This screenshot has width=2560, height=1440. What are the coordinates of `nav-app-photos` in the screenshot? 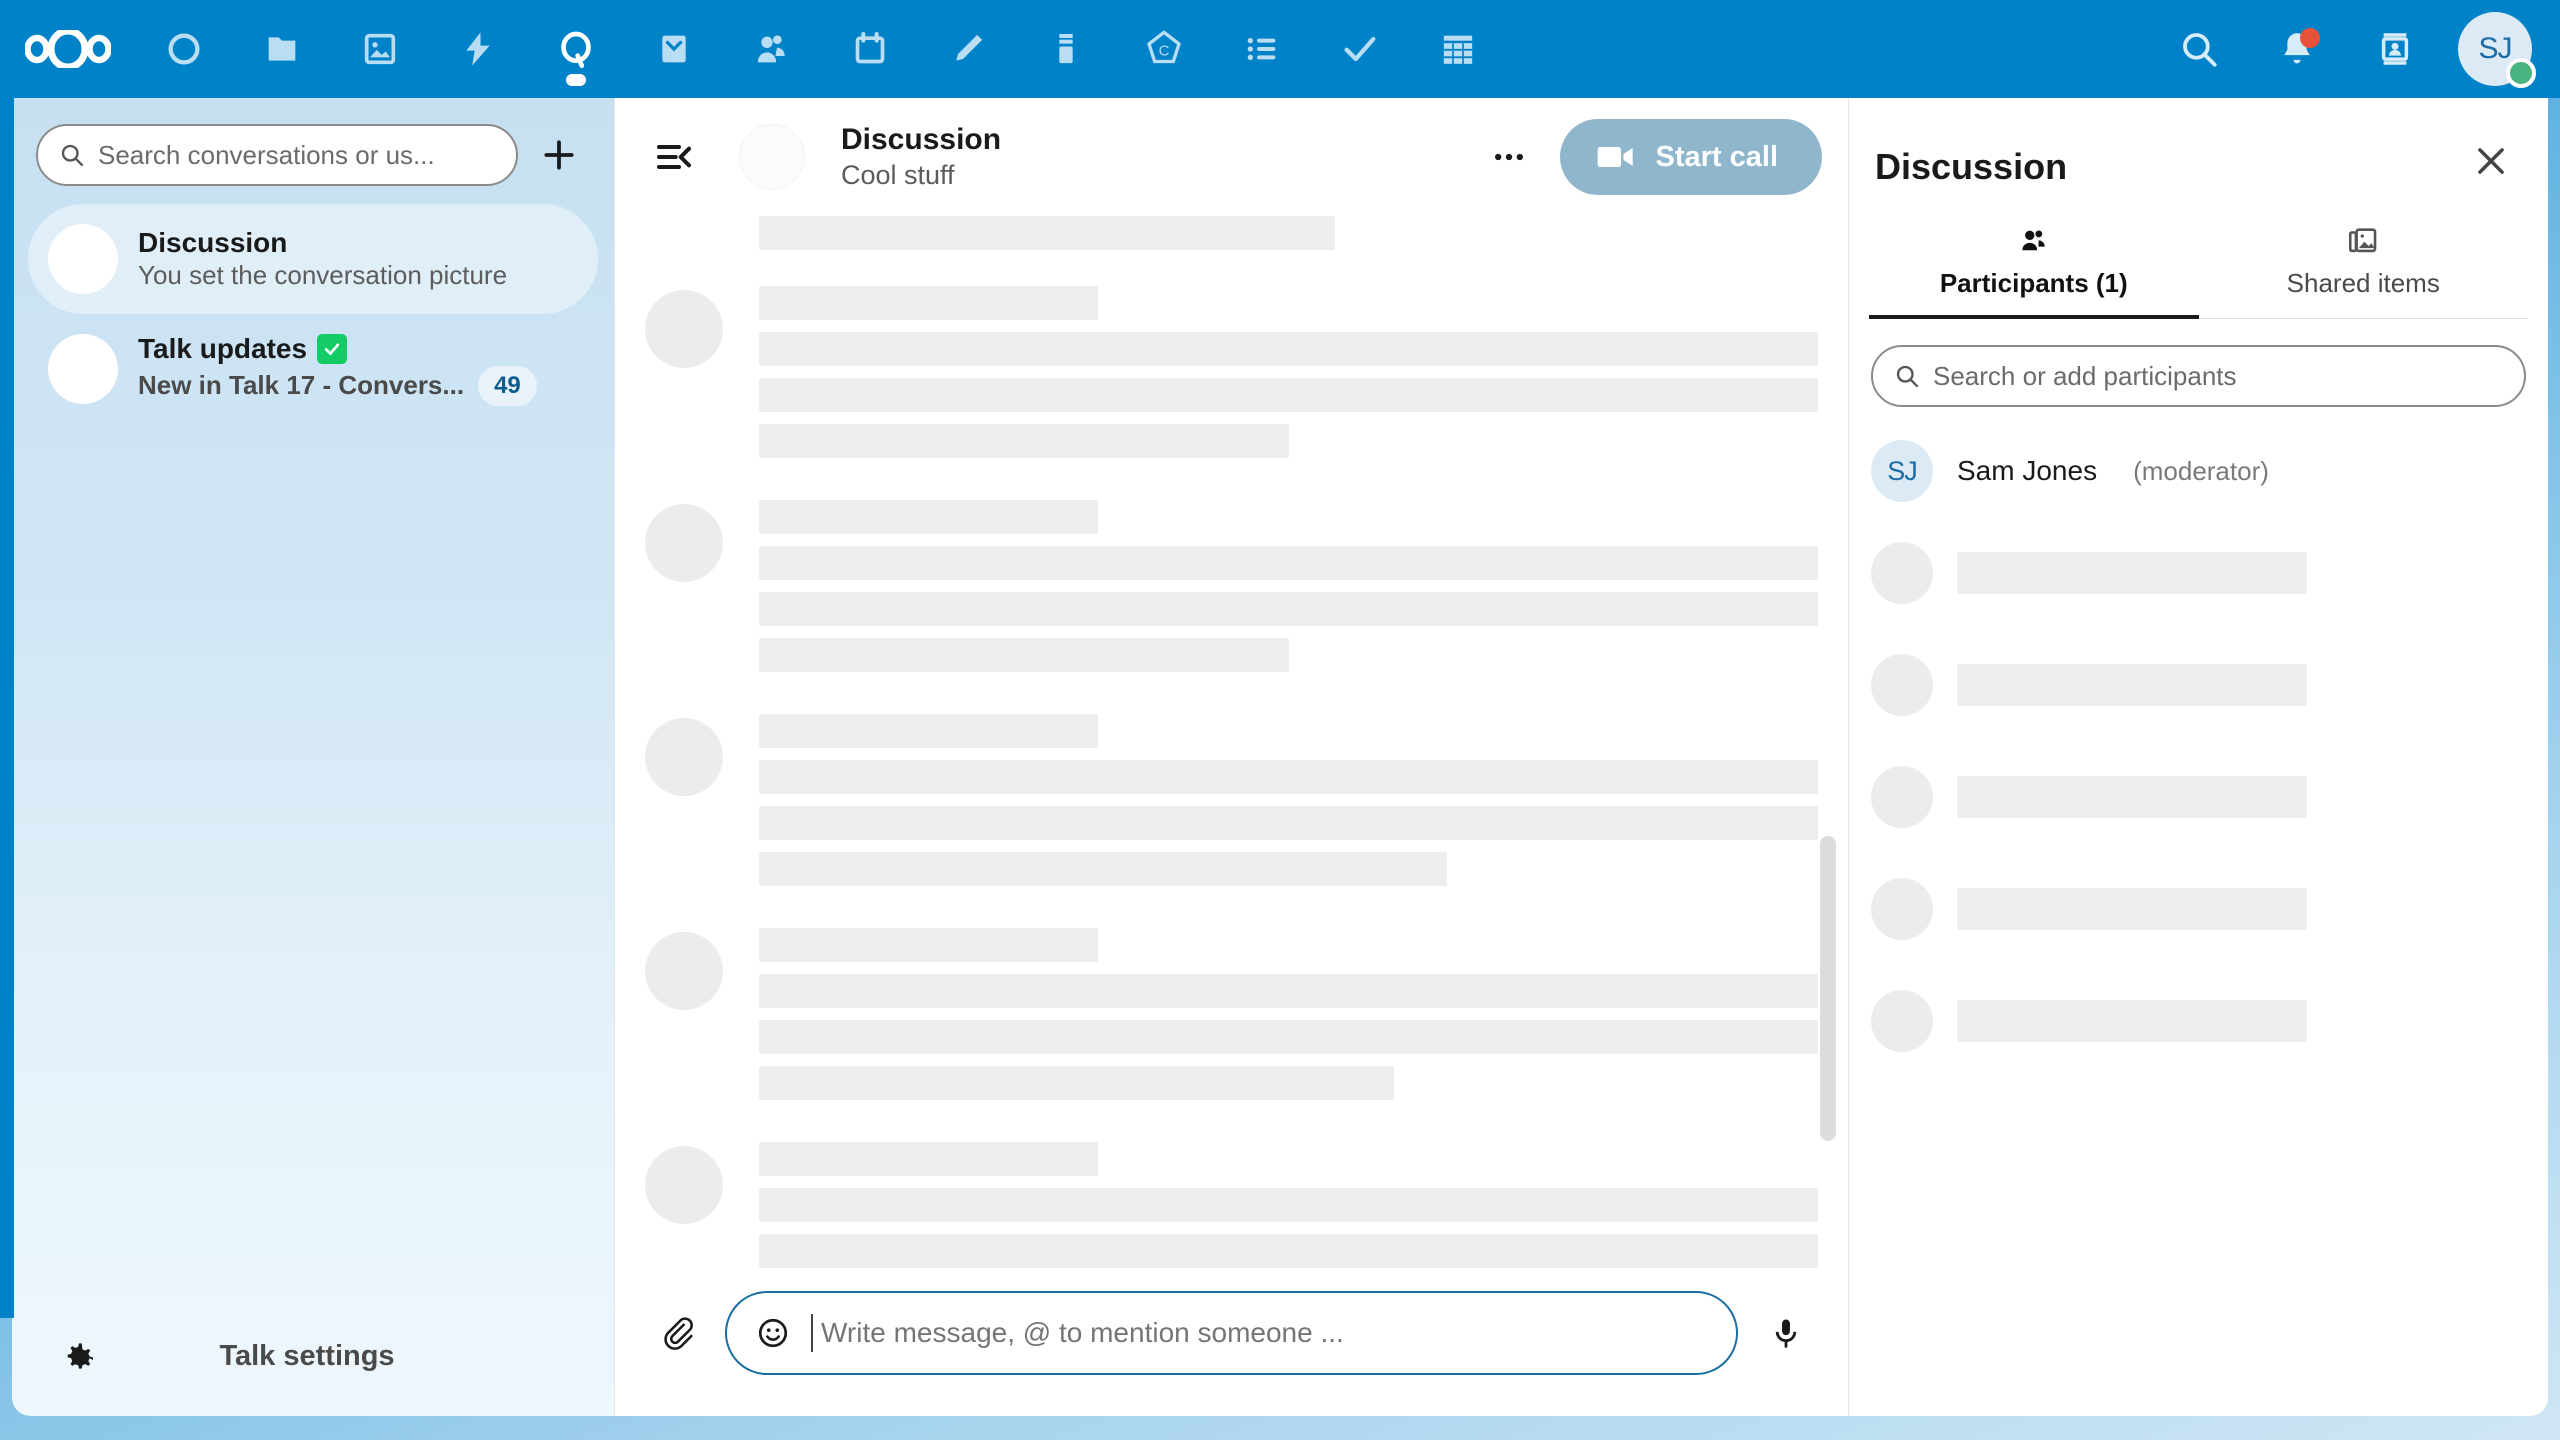 It's located at (380, 49).